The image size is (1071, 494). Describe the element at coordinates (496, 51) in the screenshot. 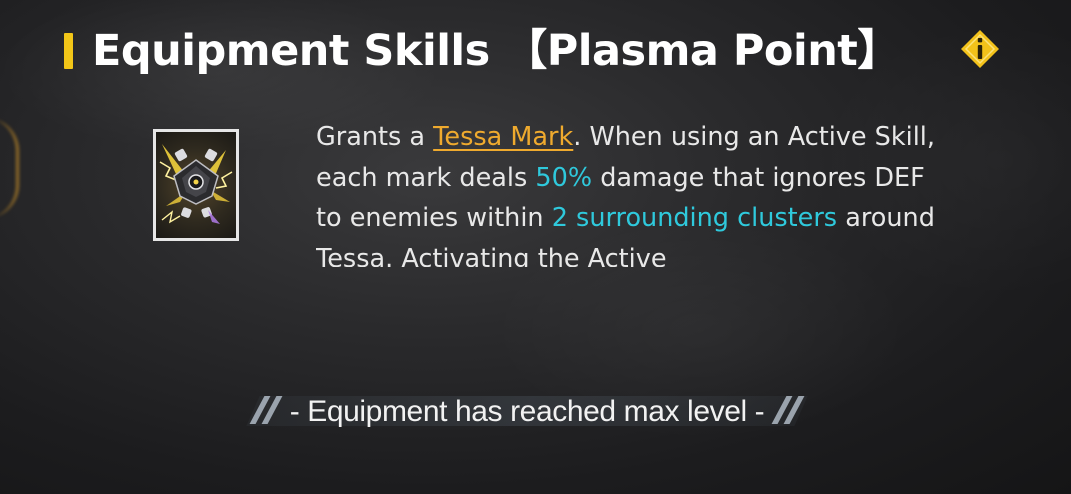

I see `page-title: Equipment Skills 【Plasma Point】` at that location.